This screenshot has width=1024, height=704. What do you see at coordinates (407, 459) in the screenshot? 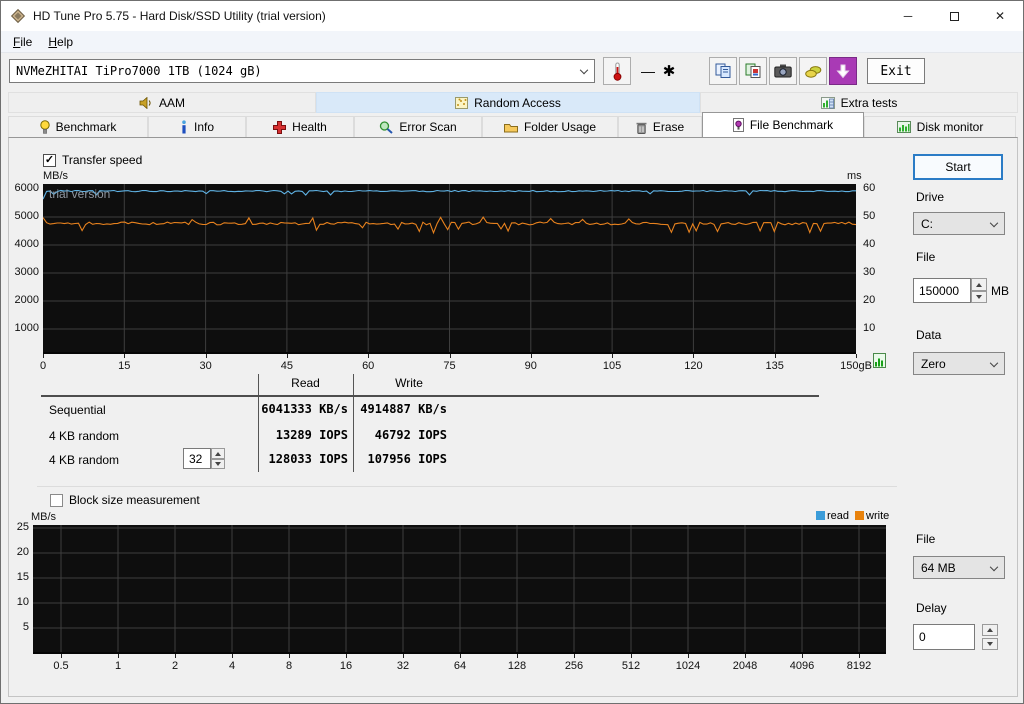
I see `random-qd-write-value: 107956 IOPS` at bounding box center [407, 459].